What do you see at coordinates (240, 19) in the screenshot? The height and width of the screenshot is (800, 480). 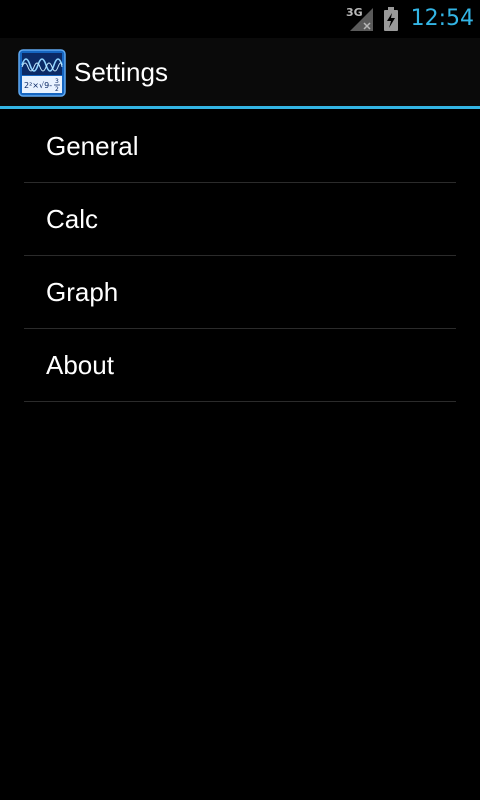 I see `status-bar: 3G 12:54` at bounding box center [240, 19].